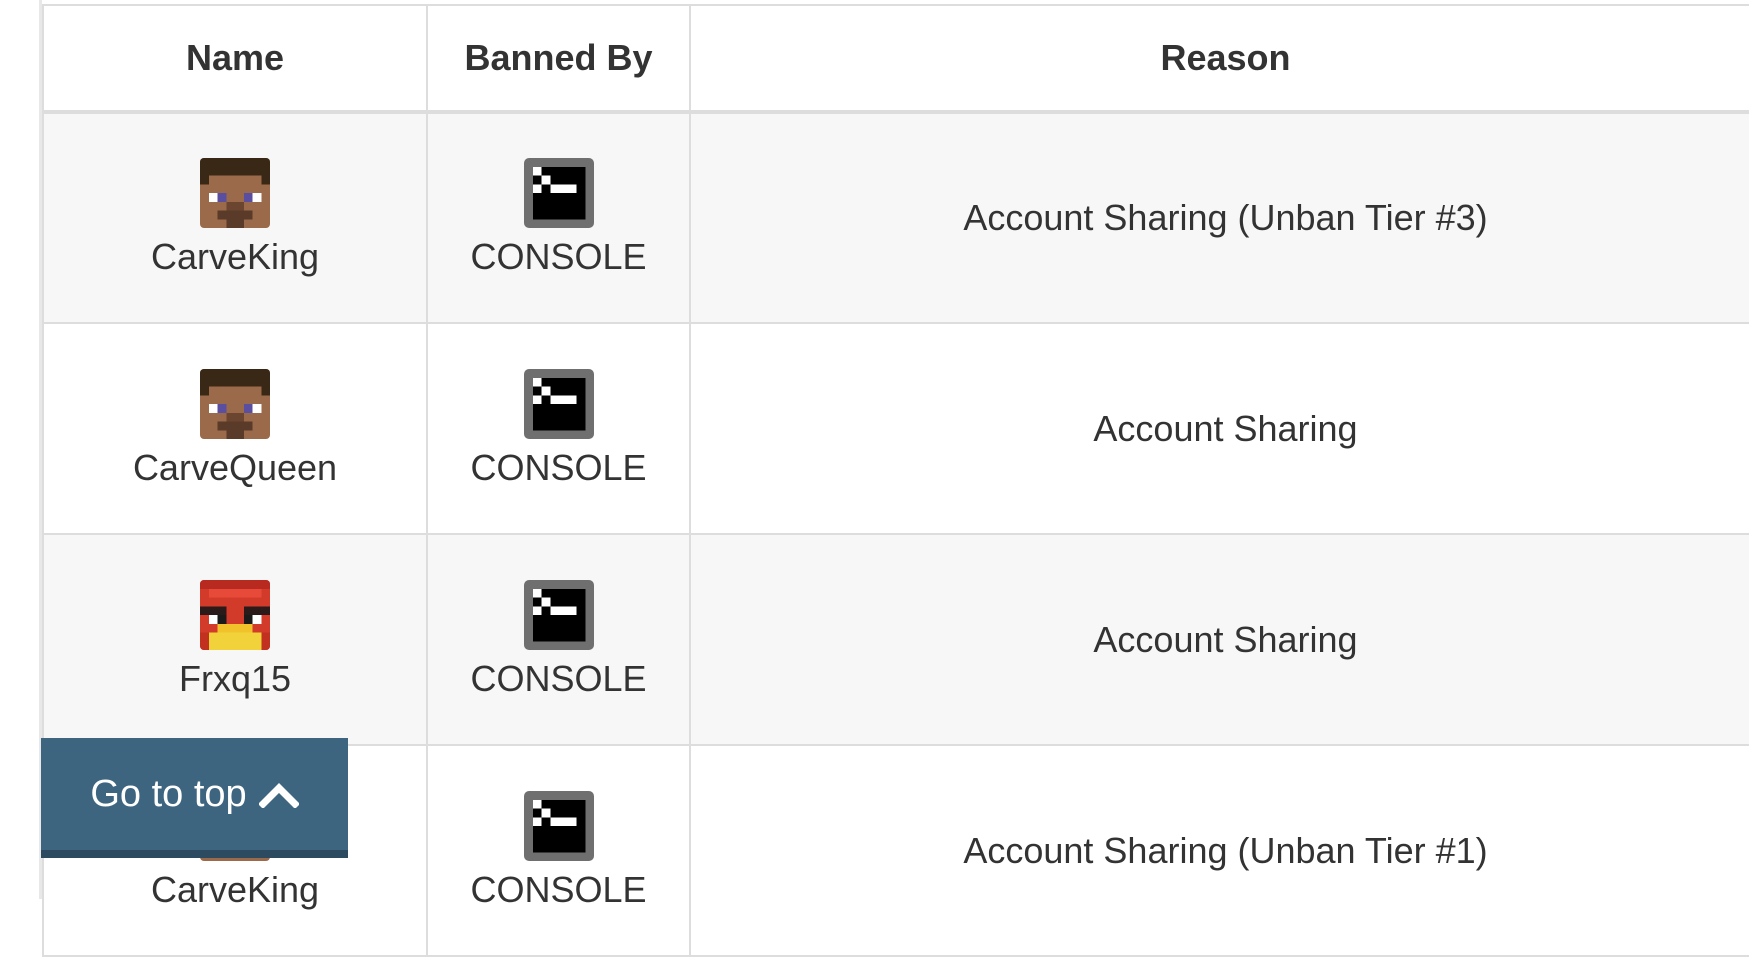 This screenshot has width=1749, height=957. I want to click on go-to-top-label: Go to top, so click(168, 793).